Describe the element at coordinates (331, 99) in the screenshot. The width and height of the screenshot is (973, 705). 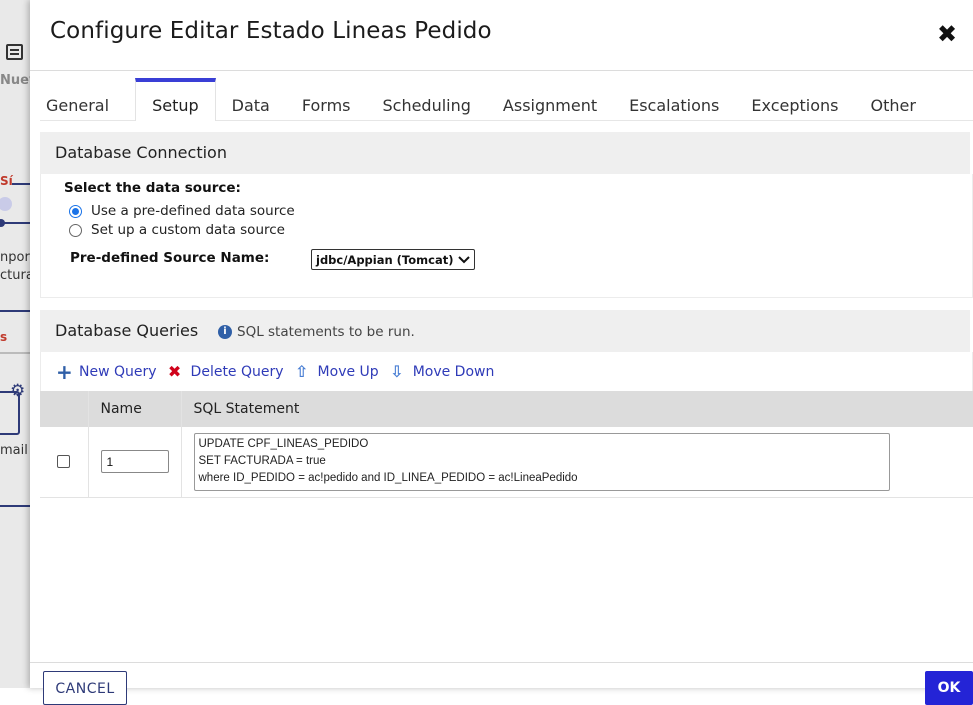
I see `tab-forms: Forms` at that location.